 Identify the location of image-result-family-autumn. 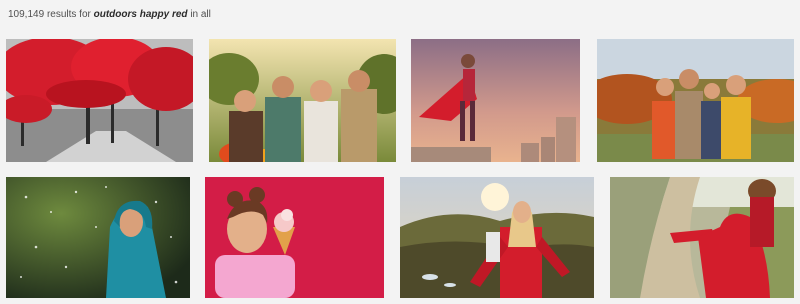
(695, 100).